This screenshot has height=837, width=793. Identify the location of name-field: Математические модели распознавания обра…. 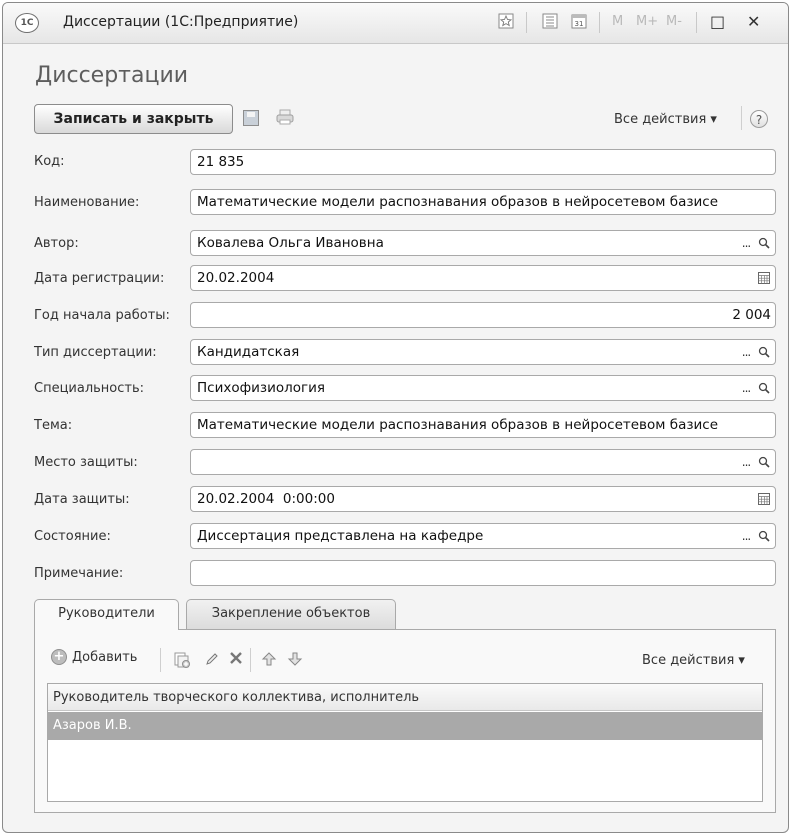
(483, 202).